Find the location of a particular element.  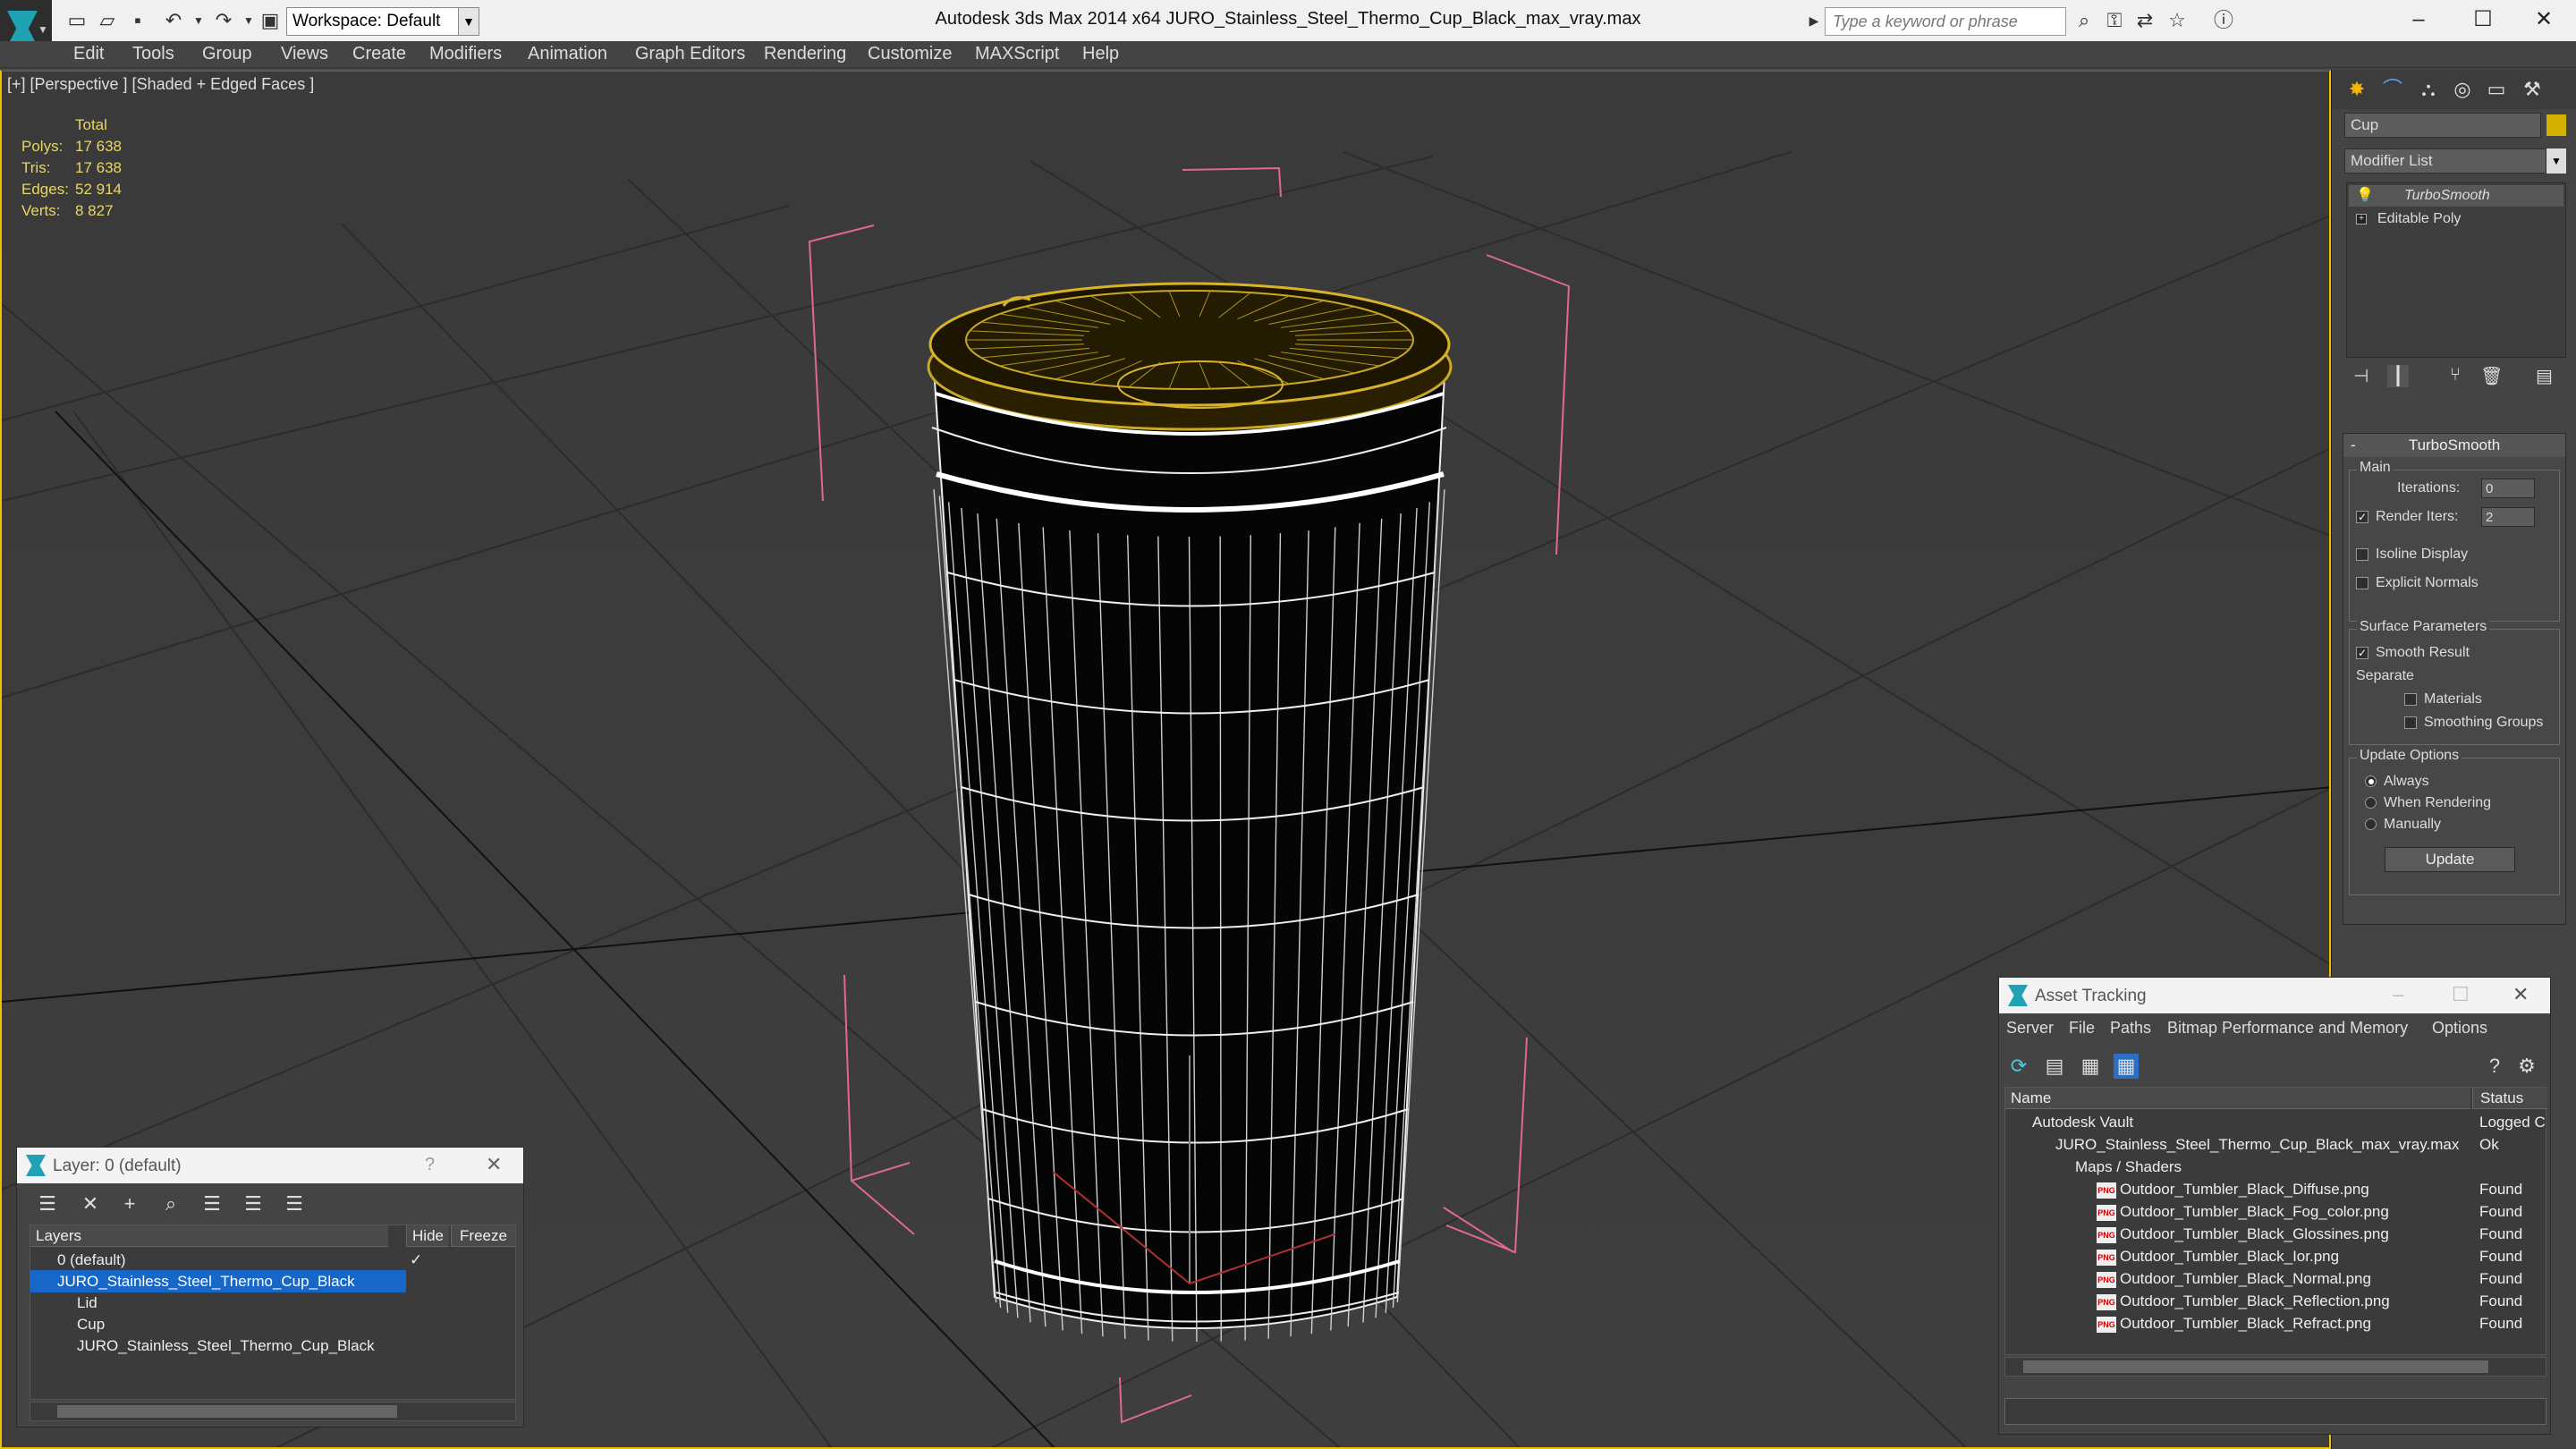

undo-icon: ↶ is located at coordinates (173, 20).